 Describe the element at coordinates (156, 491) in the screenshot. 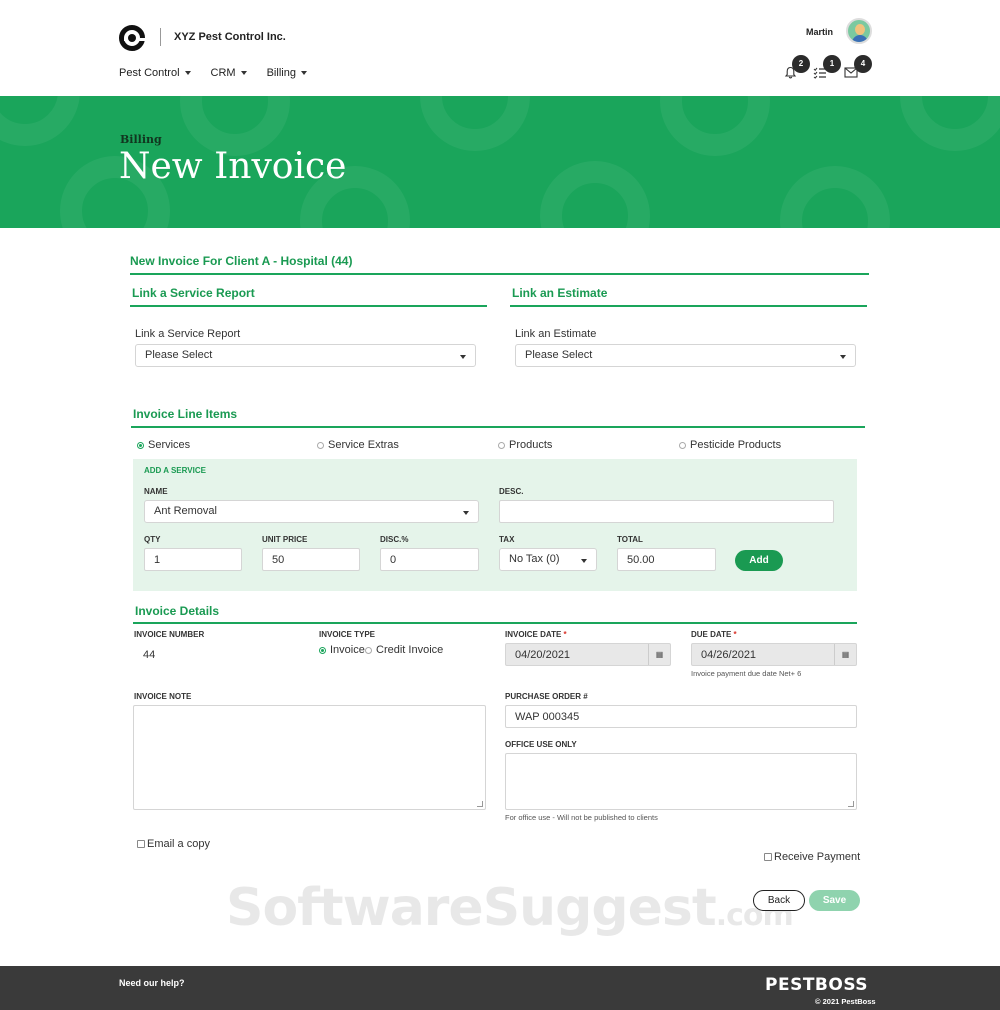

I see `name-label: NAME` at that location.